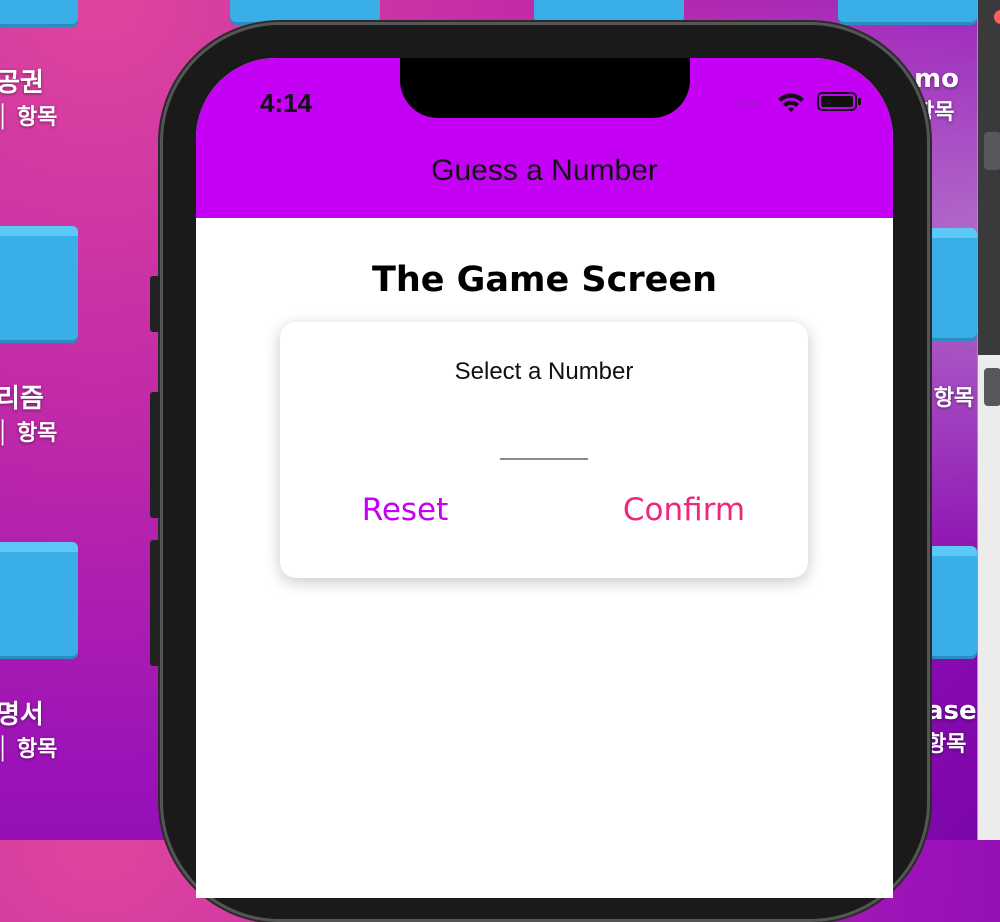  I want to click on number-input-card: Select a Number Reset Confirm, so click(544, 450).